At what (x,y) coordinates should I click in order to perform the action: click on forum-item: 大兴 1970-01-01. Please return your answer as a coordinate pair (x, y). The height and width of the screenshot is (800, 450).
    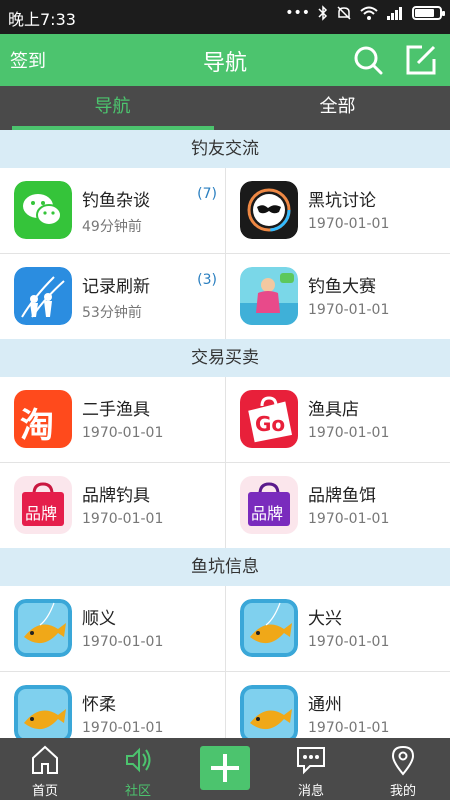
    Looking at the image, I should click on (337, 628).